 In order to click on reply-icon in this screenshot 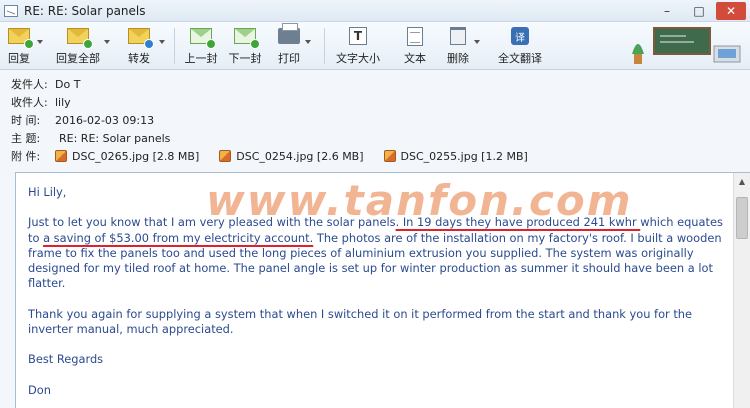, I will do `click(20, 37)`.